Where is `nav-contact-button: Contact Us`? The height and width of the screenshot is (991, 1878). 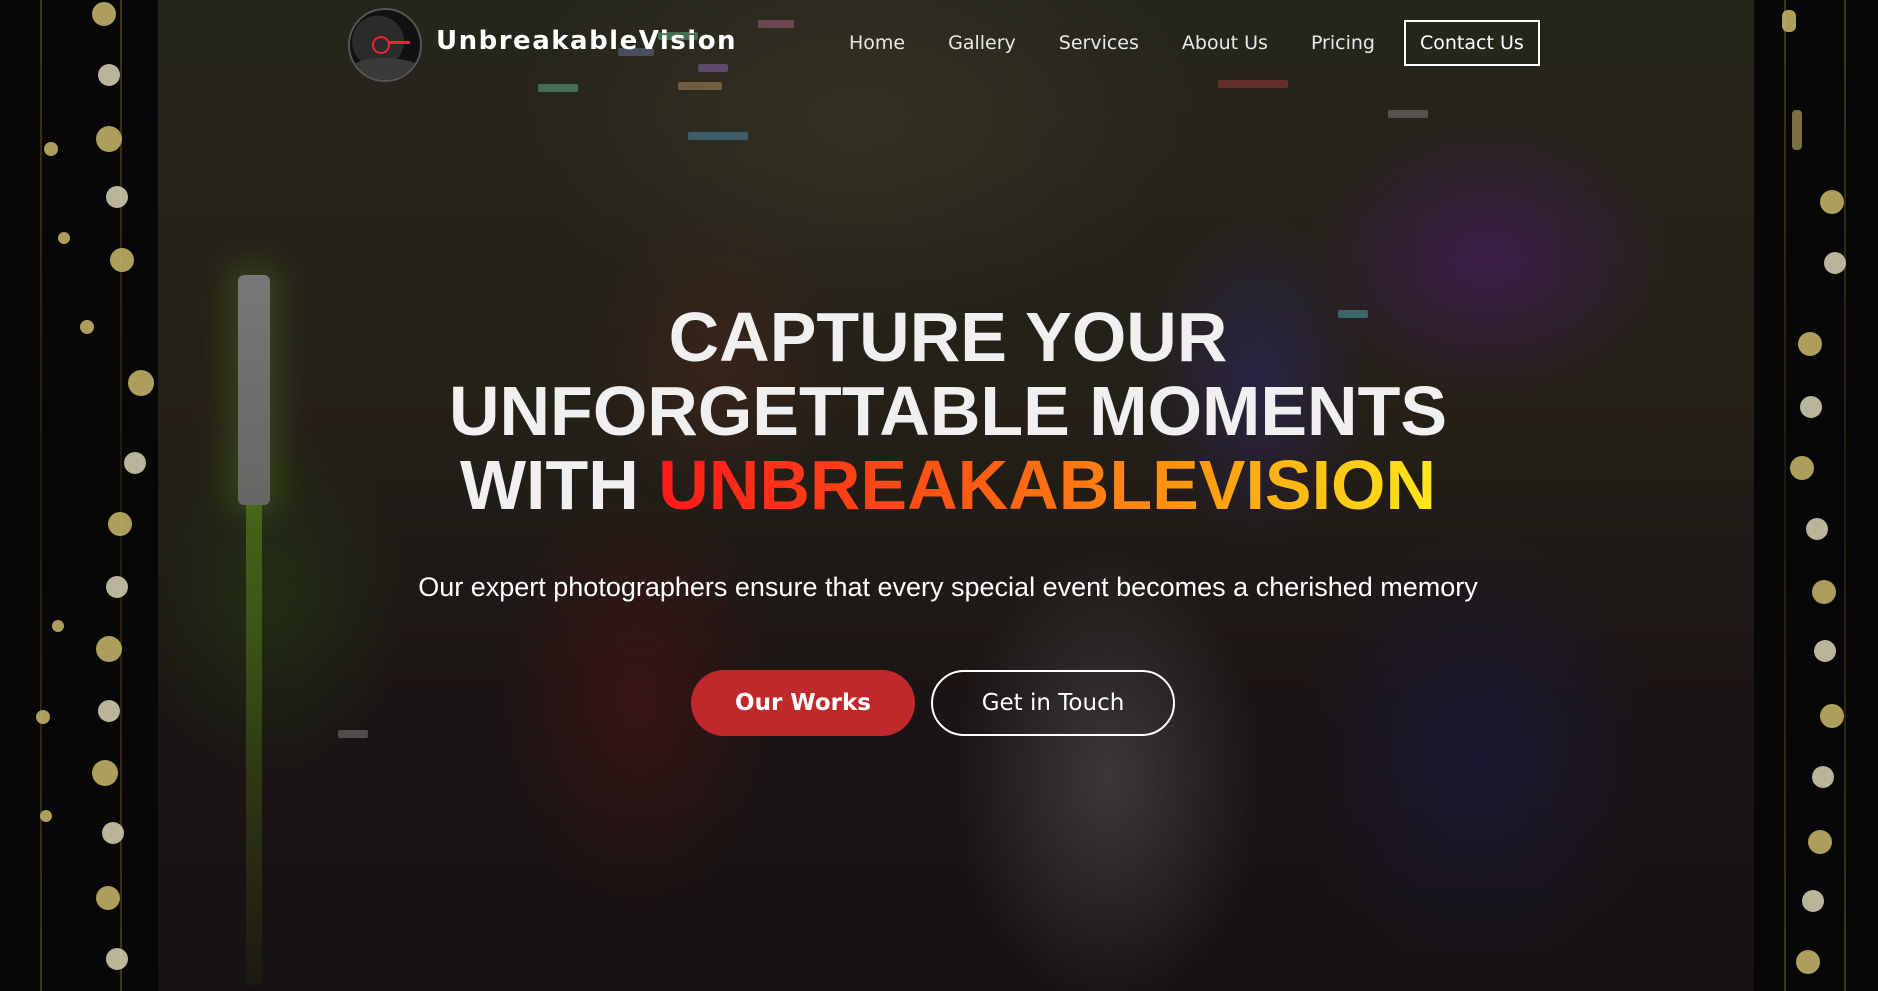
nav-contact-button: Contact Us is located at coordinates (1471, 43).